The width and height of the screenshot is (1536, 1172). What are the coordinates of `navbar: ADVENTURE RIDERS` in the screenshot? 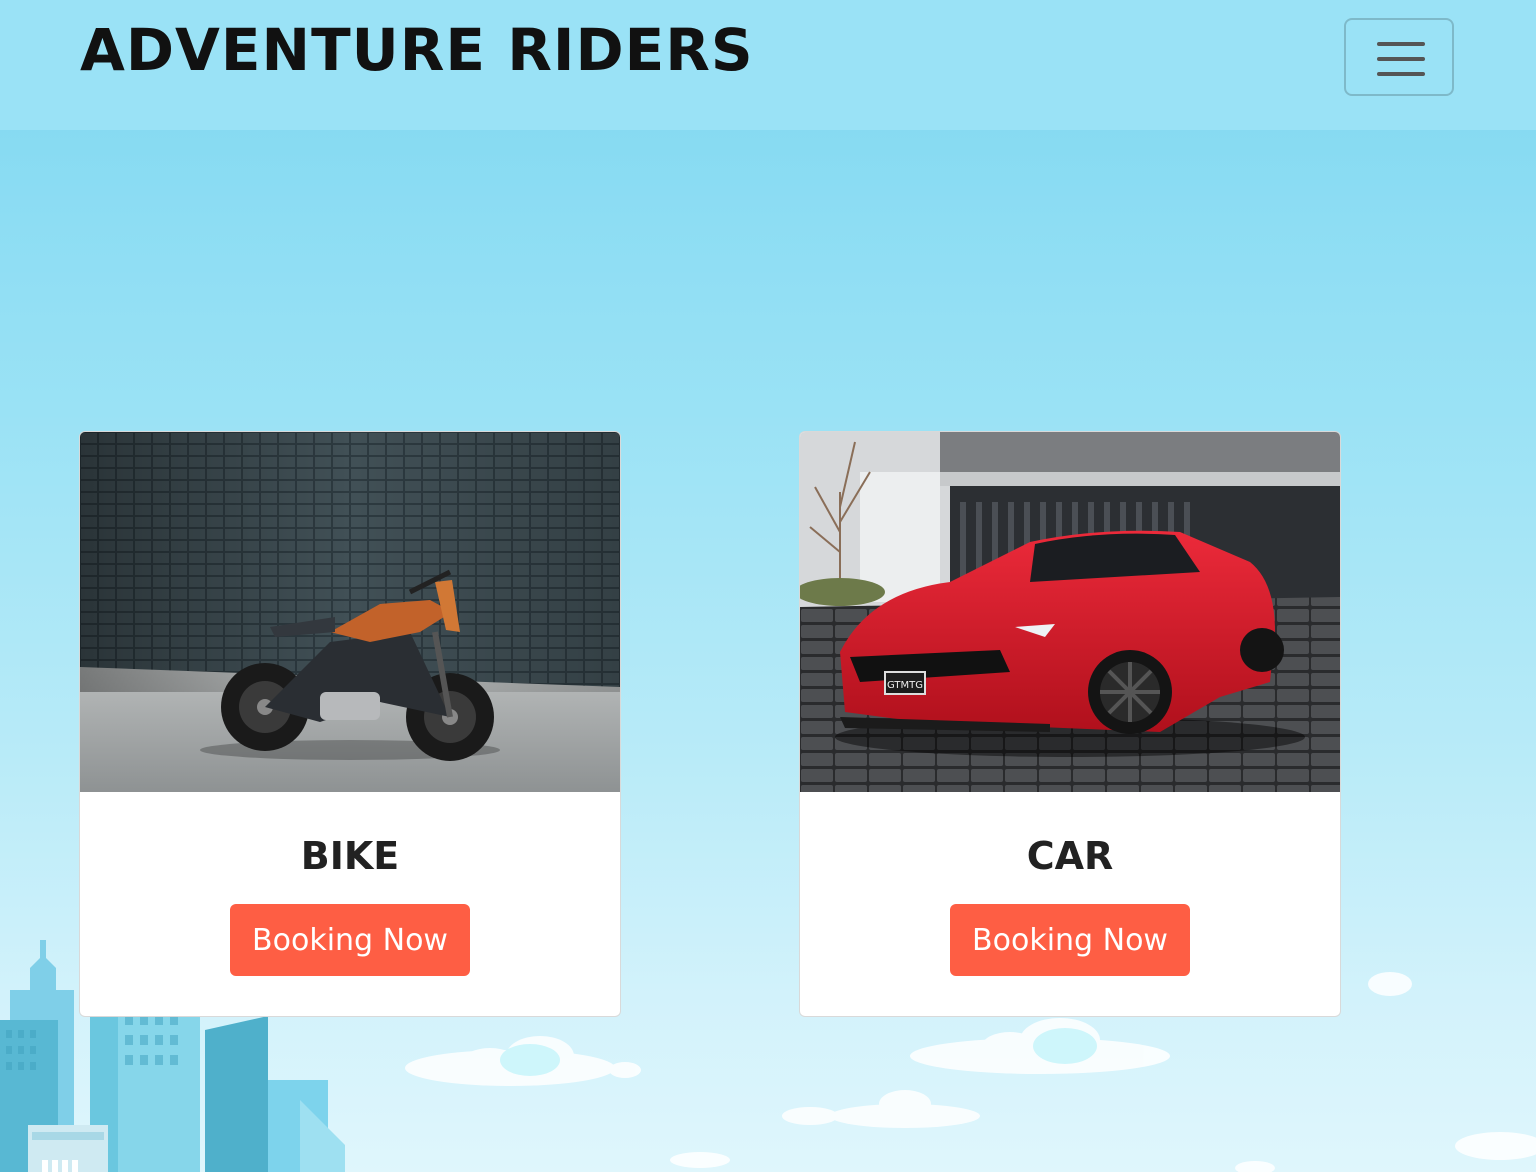 It's located at (768, 65).